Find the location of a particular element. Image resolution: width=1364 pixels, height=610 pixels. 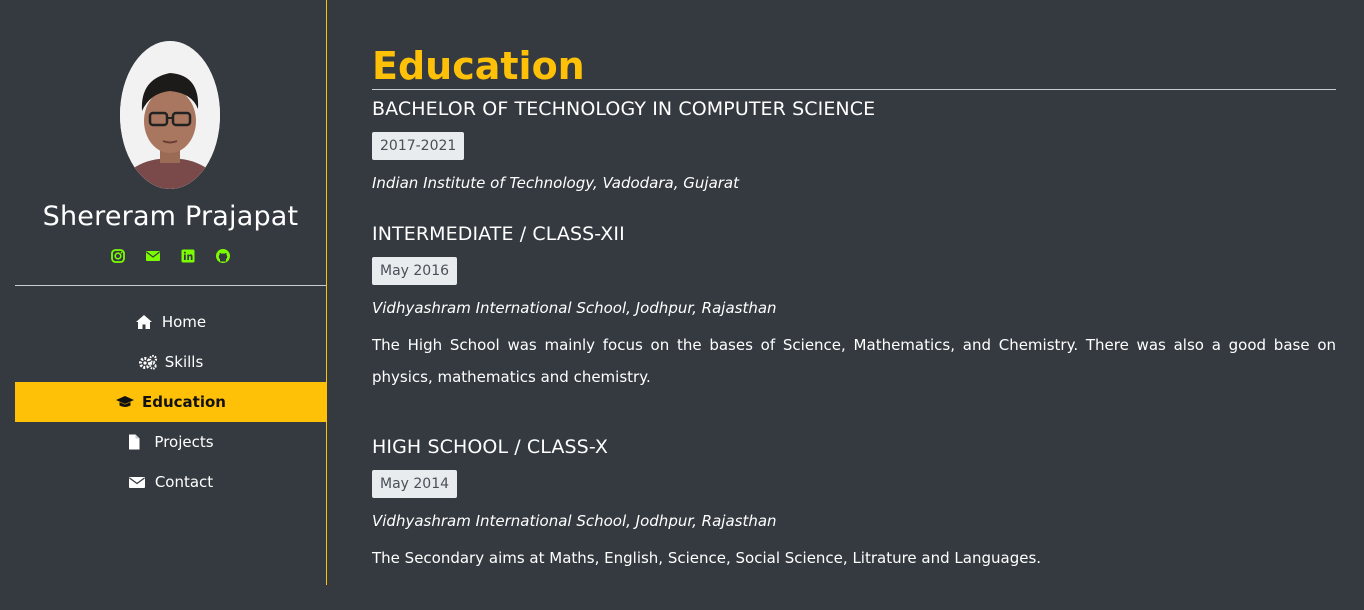

gears-icon is located at coordinates (147, 362).